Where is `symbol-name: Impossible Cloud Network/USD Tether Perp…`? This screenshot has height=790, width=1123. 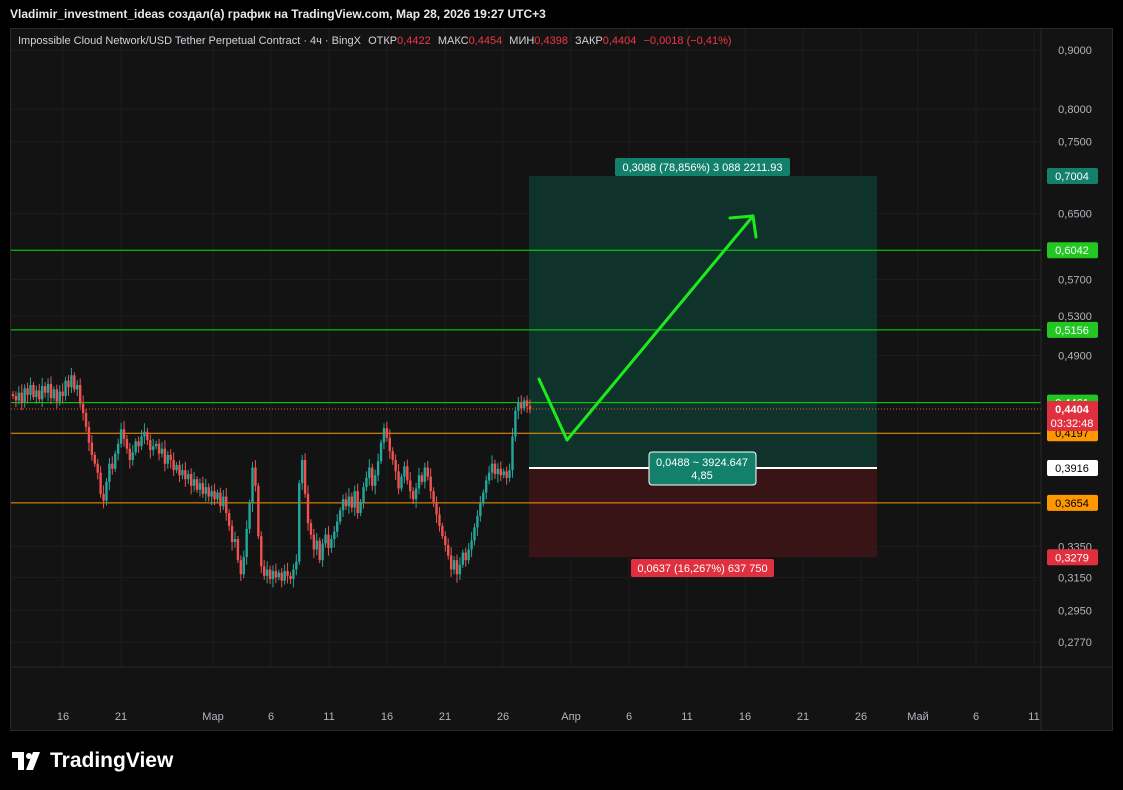
symbol-name: Impossible Cloud Network/USD Tether Perp… is located at coordinates (190, 41).